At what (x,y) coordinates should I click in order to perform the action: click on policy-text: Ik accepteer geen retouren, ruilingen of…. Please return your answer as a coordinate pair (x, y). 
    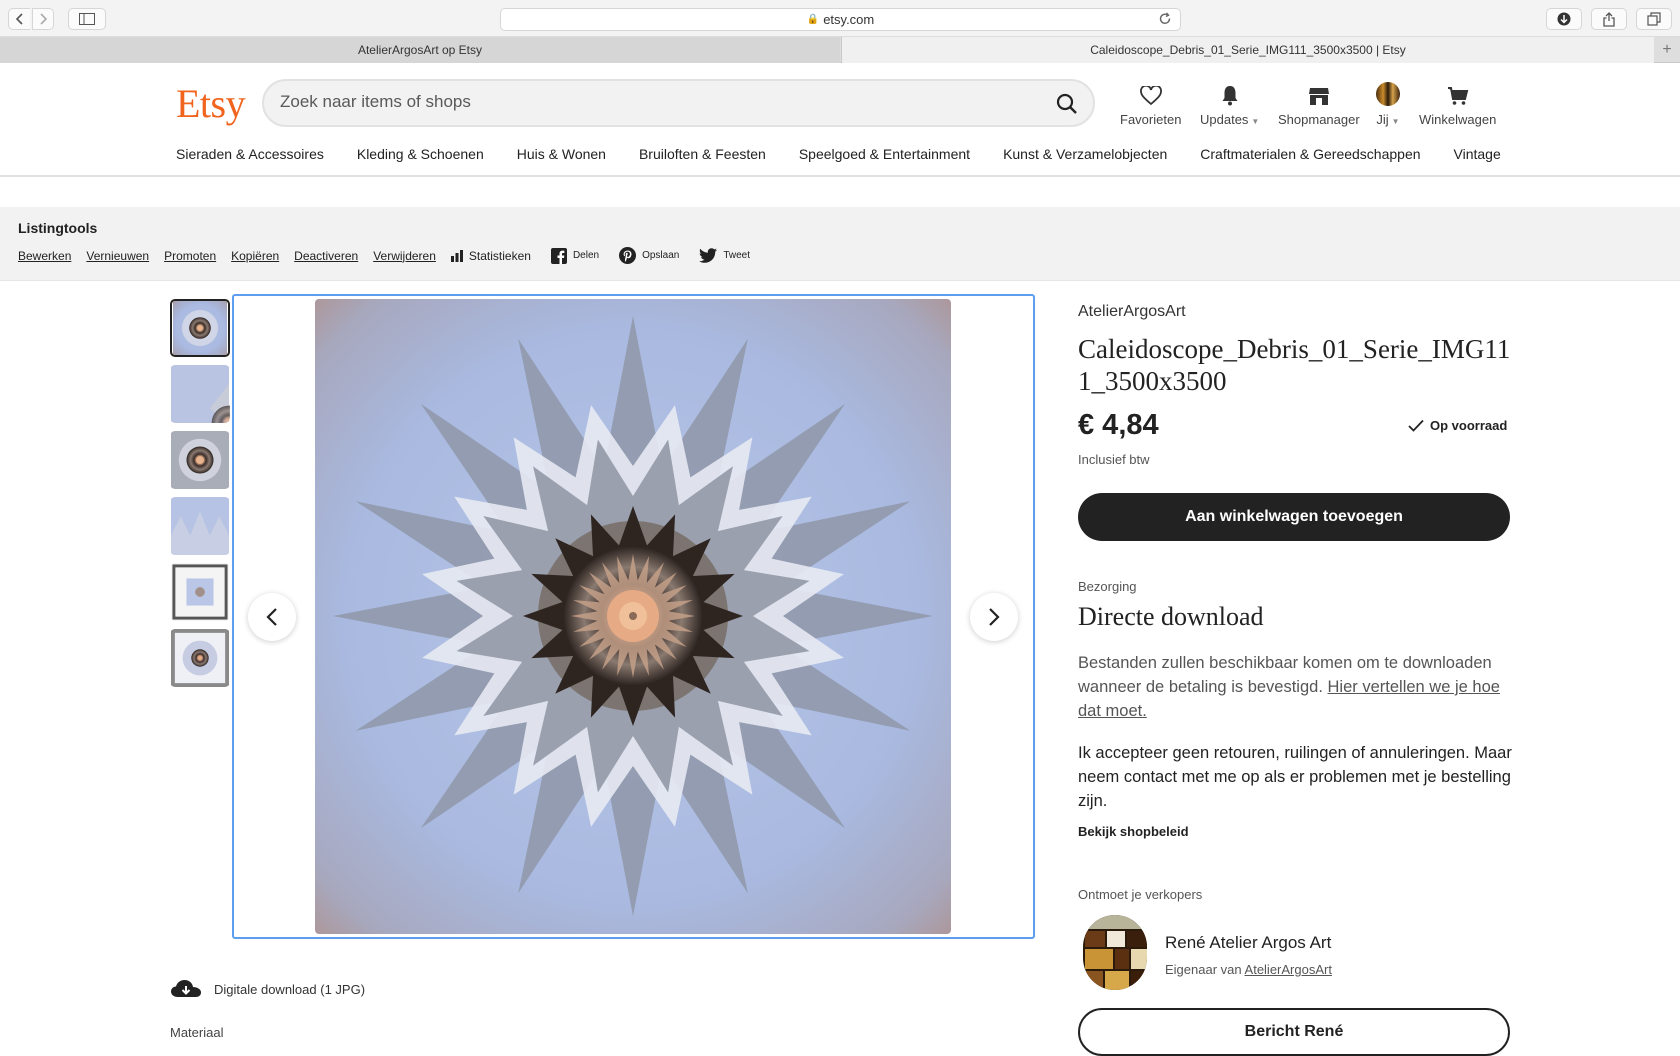
    Looking at the image, I should click on (1295, 777).